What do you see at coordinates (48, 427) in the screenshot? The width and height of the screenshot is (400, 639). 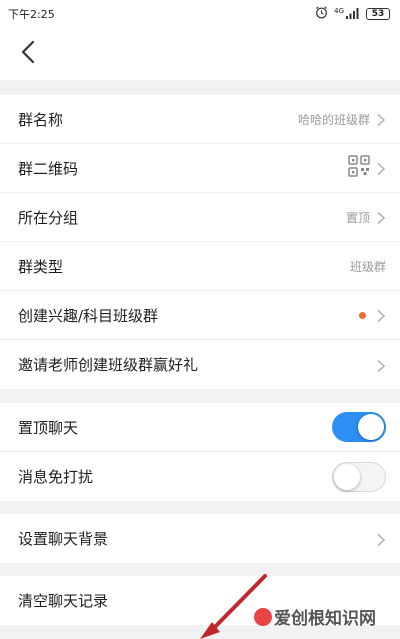 I see `row-label: 置顶聊天` at bounding box center [48, 427].